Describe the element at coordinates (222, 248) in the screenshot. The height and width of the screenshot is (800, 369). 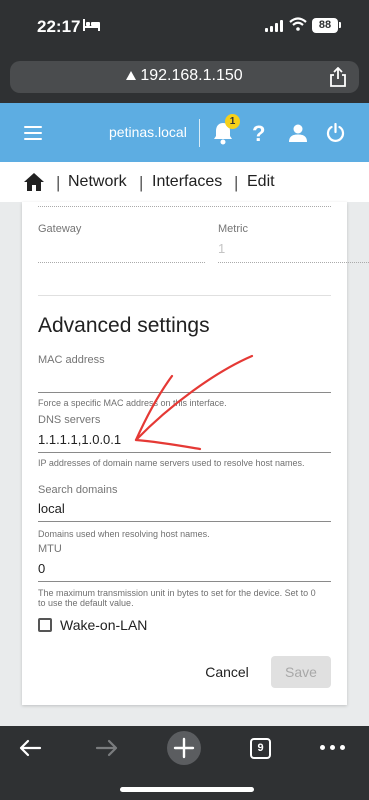
I see `metric-field: 1` at that location.